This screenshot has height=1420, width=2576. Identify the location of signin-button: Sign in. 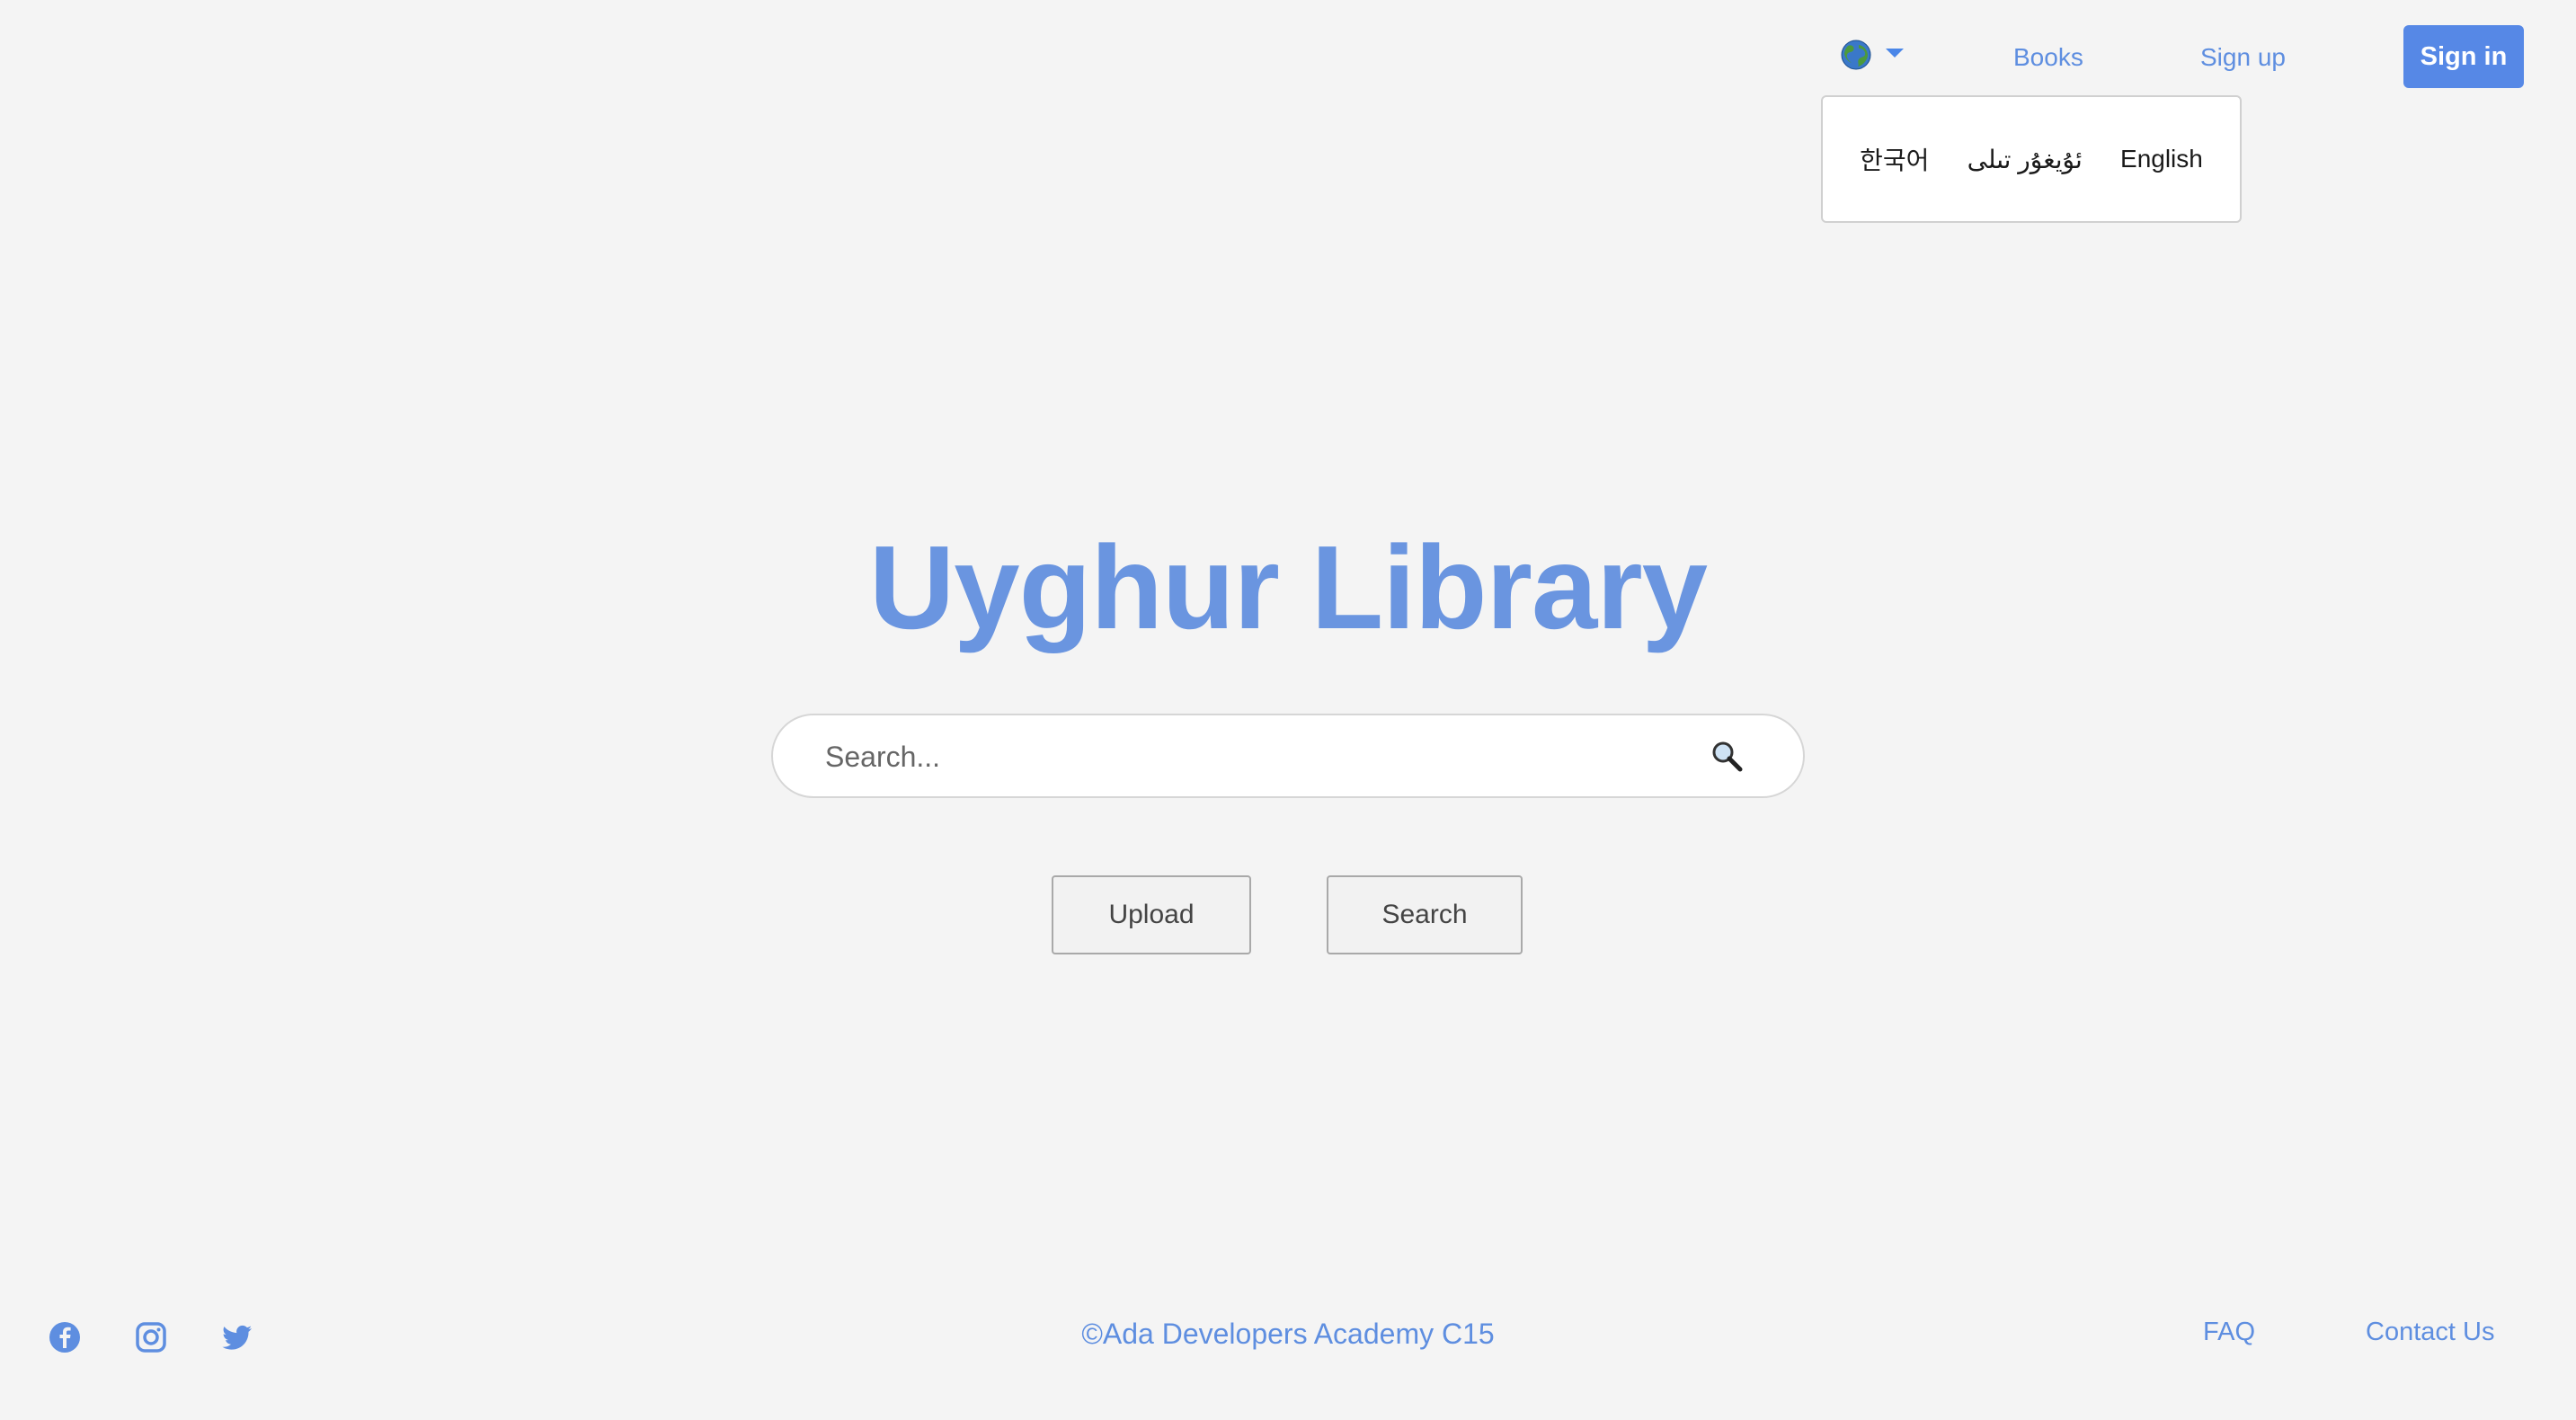
(2463, 57).